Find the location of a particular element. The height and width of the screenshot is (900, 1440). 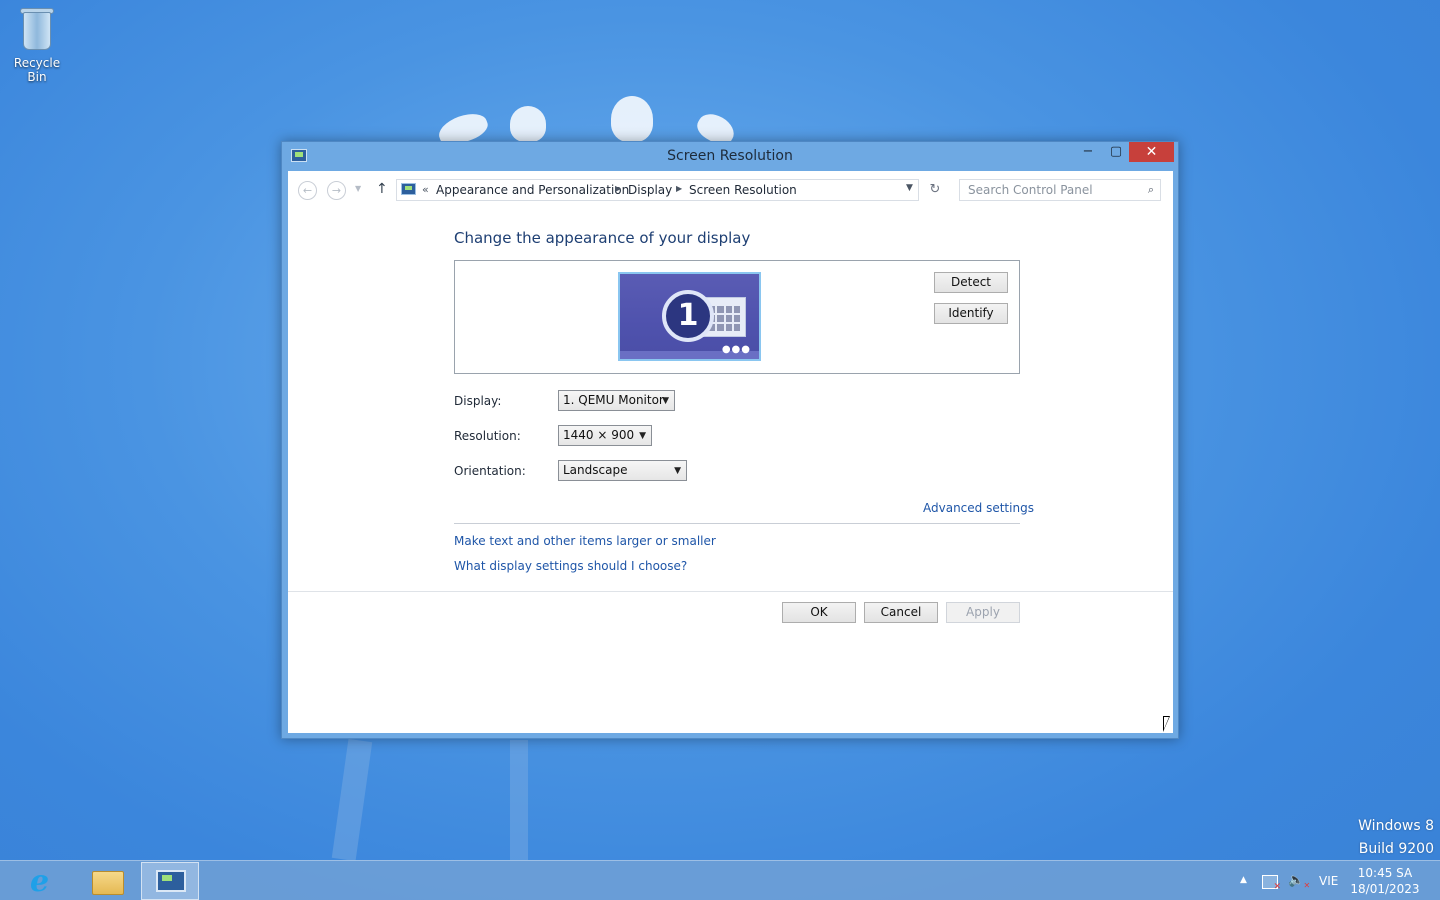

title-bar: Screen Resolution − ▢ ✕ is located at coordinates (730, 156).